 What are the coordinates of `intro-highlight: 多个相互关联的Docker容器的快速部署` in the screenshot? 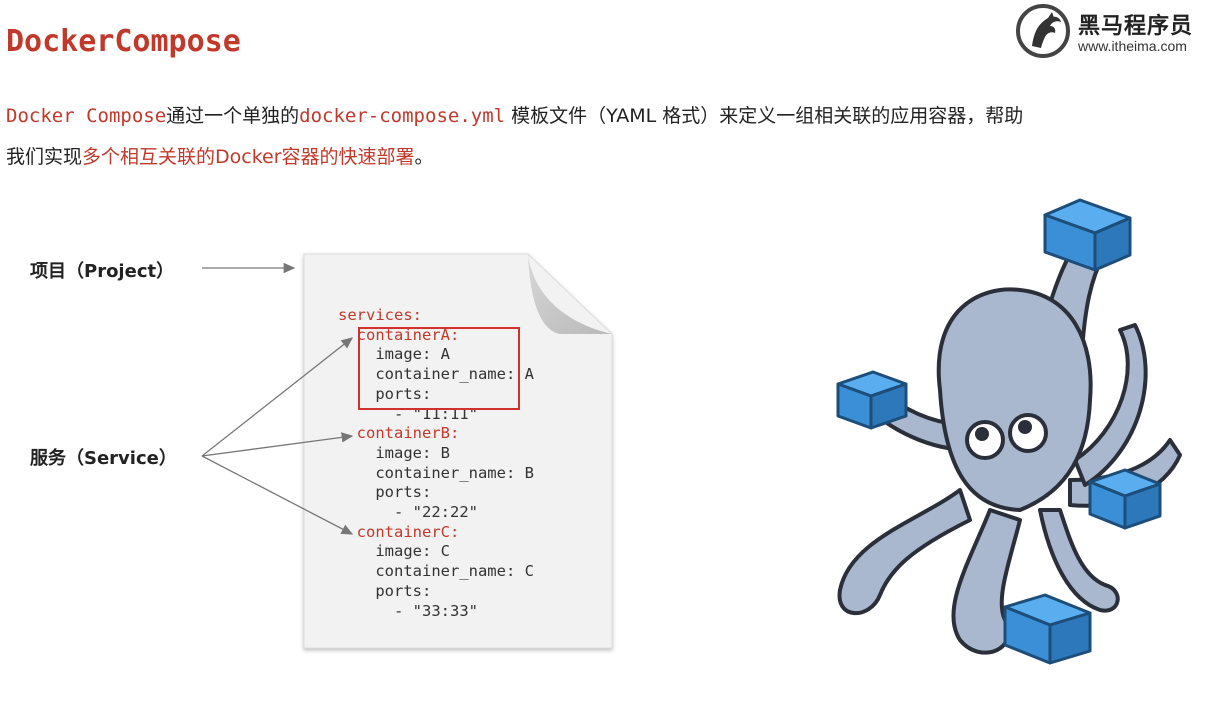 It's located at (248, 157).